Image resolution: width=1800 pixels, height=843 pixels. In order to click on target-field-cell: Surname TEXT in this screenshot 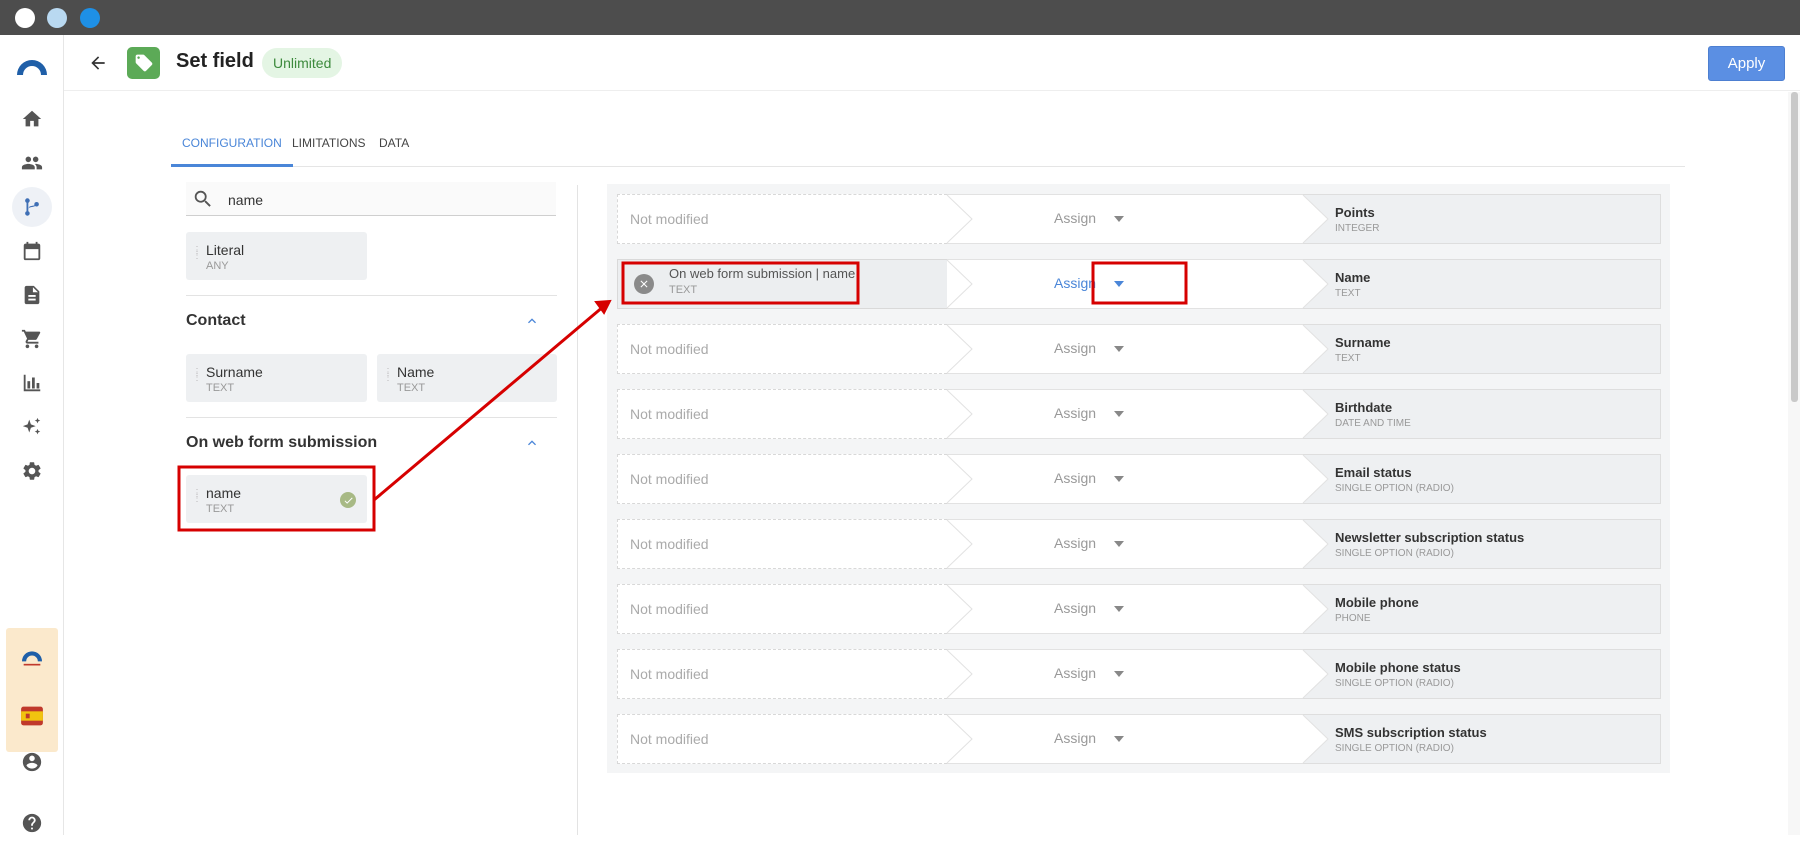, I will do `click(1482, 349)`.